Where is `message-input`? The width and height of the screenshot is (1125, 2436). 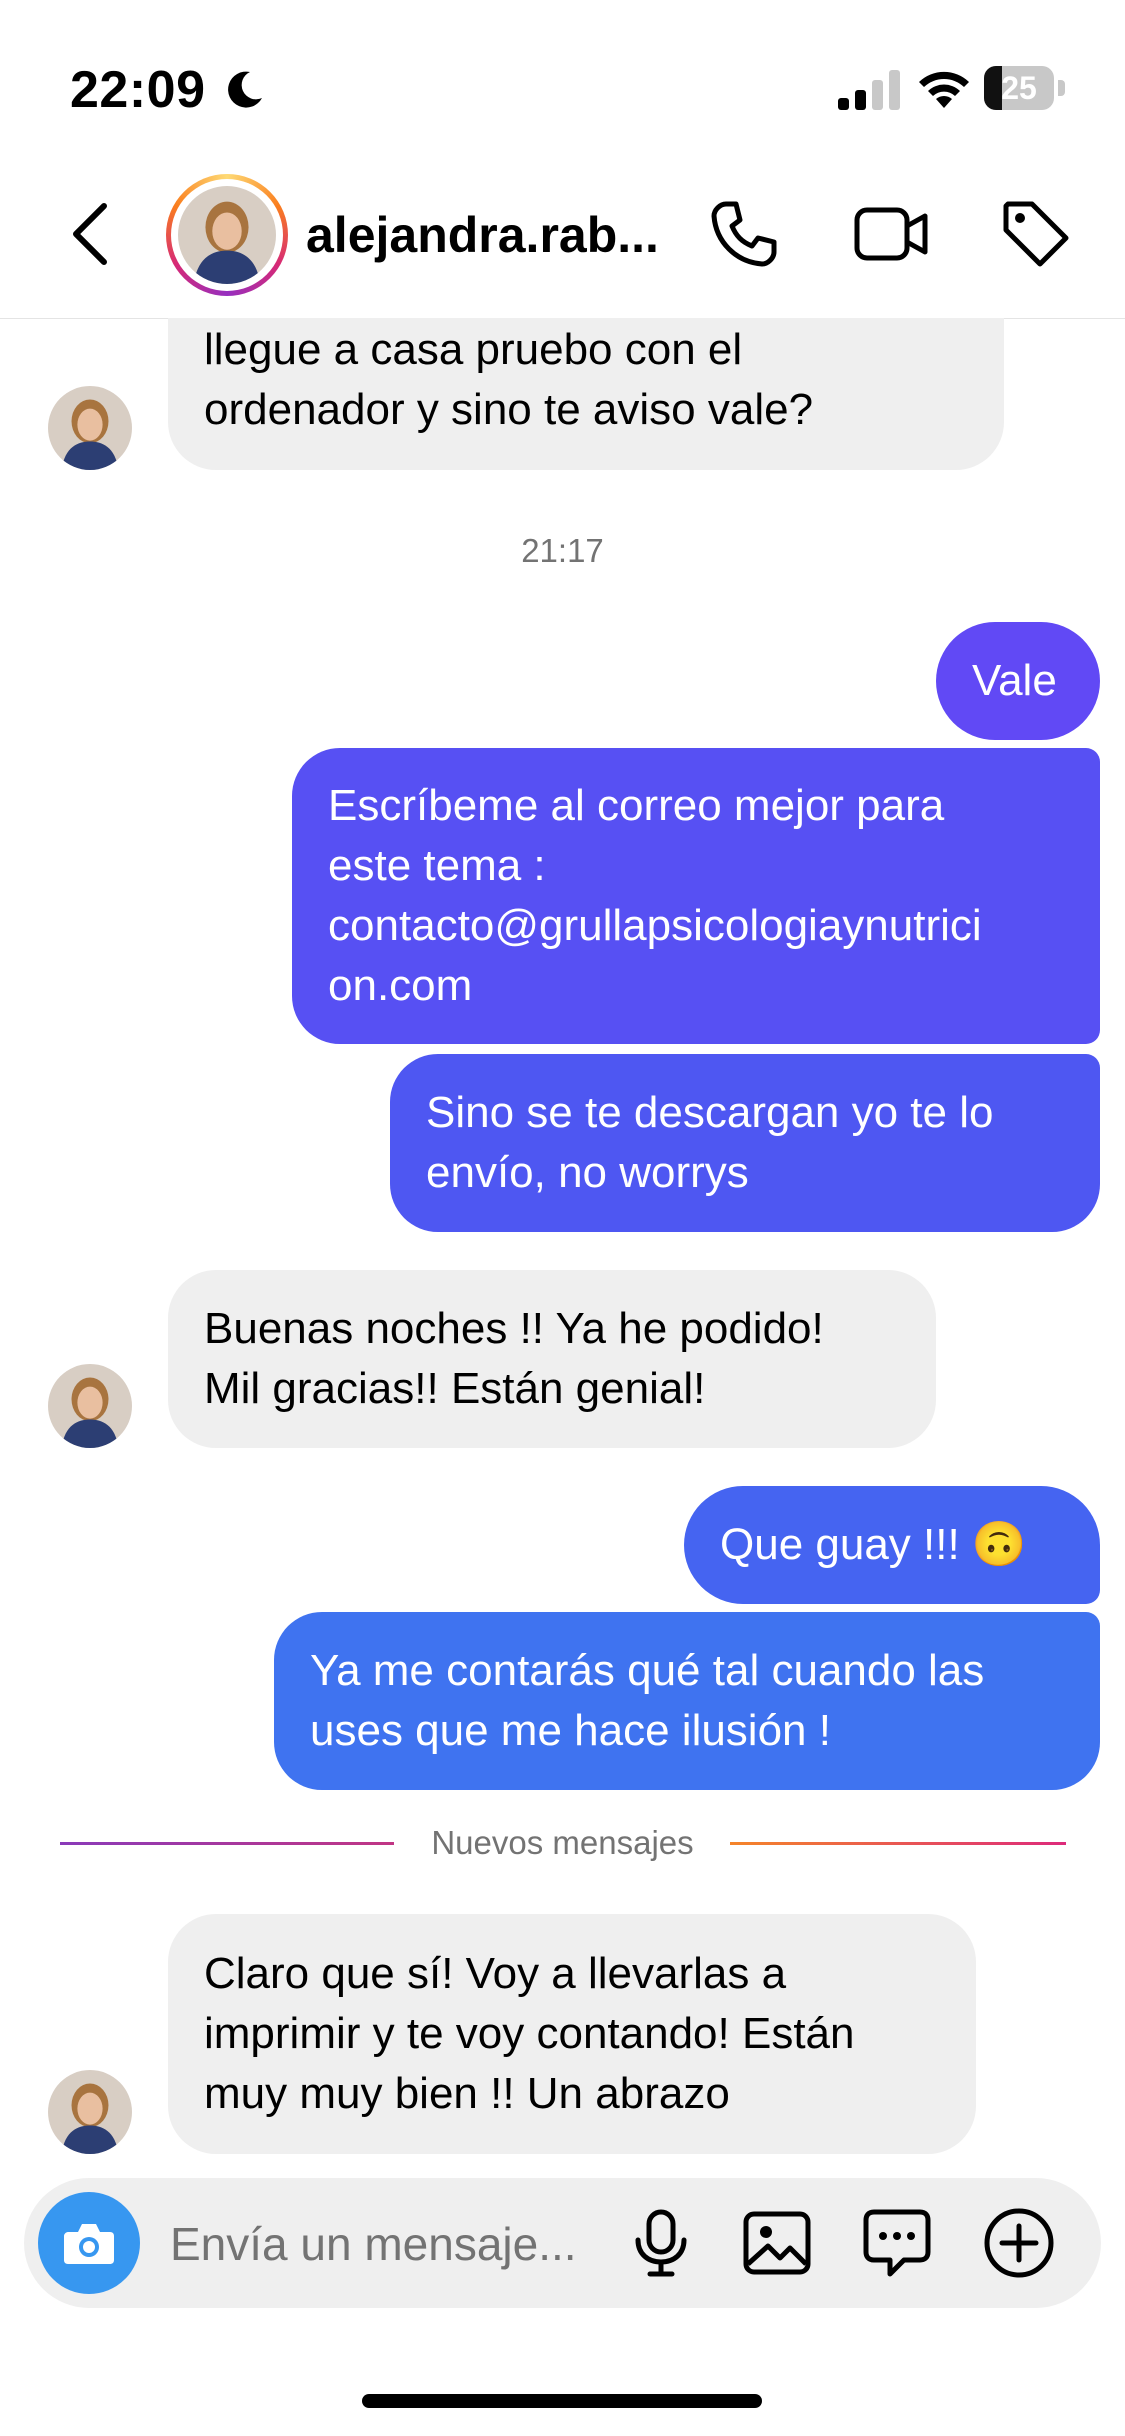 message-input is located at coordinates (390, 2244).